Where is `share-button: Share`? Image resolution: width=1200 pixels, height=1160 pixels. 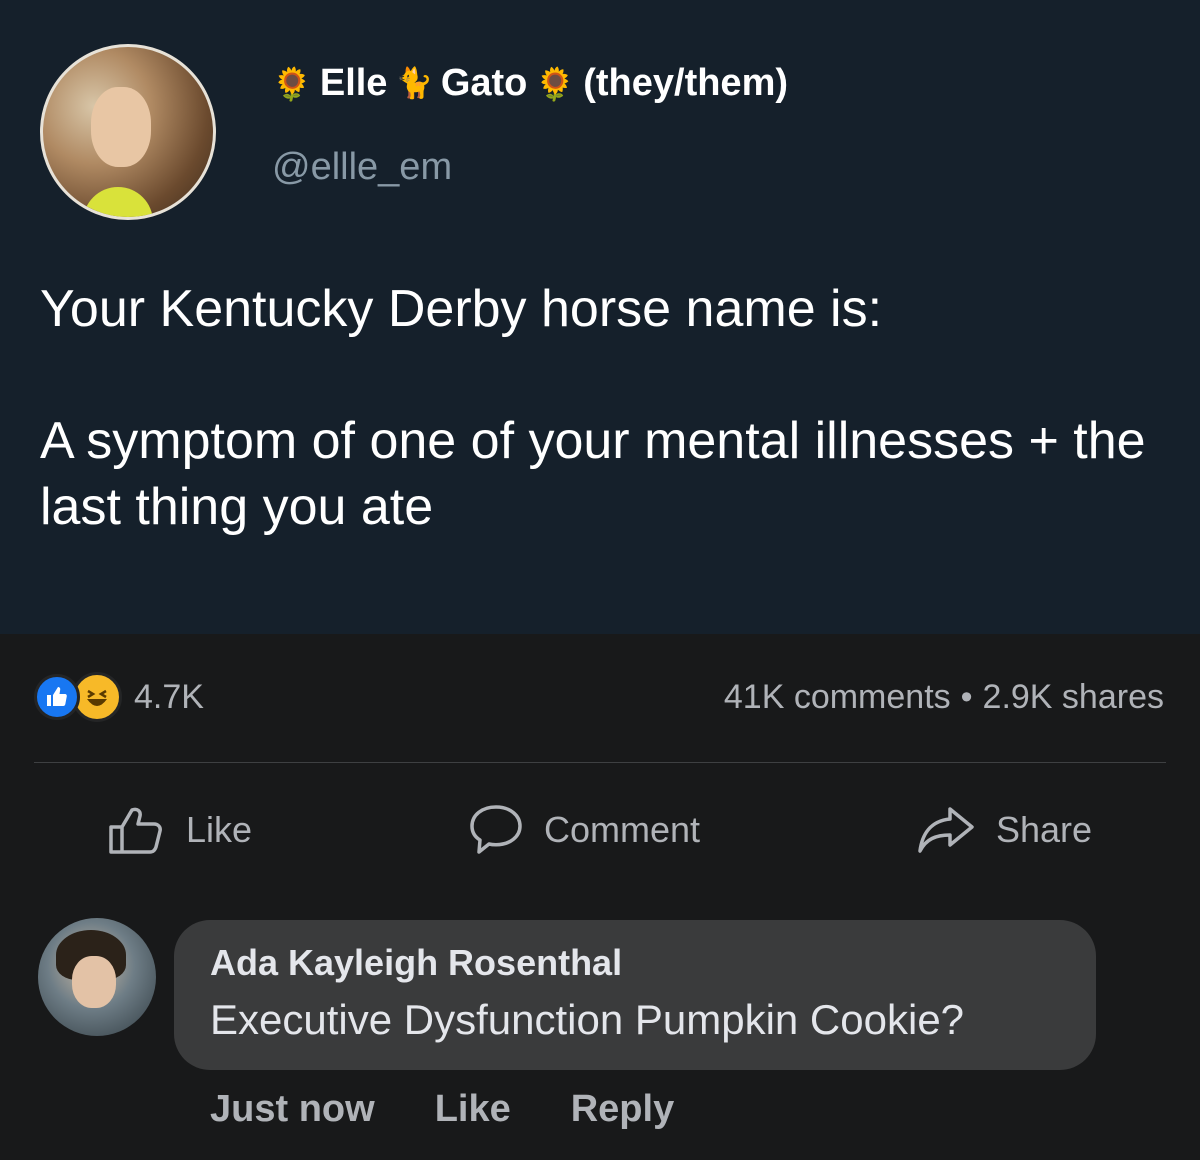 share-button: Share is located at coordinates (1004, 830).